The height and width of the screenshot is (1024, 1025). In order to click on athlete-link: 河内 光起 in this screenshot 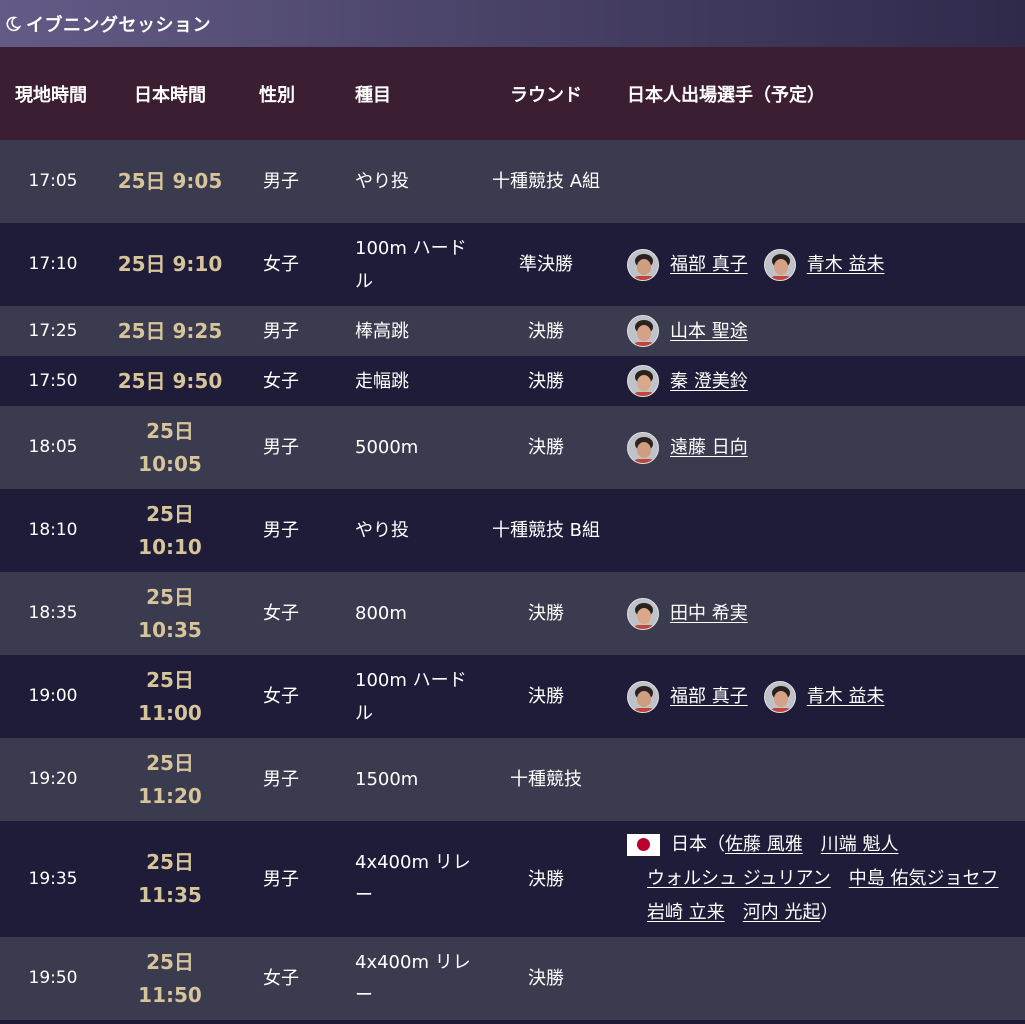, I will do `click(782, 913)`.